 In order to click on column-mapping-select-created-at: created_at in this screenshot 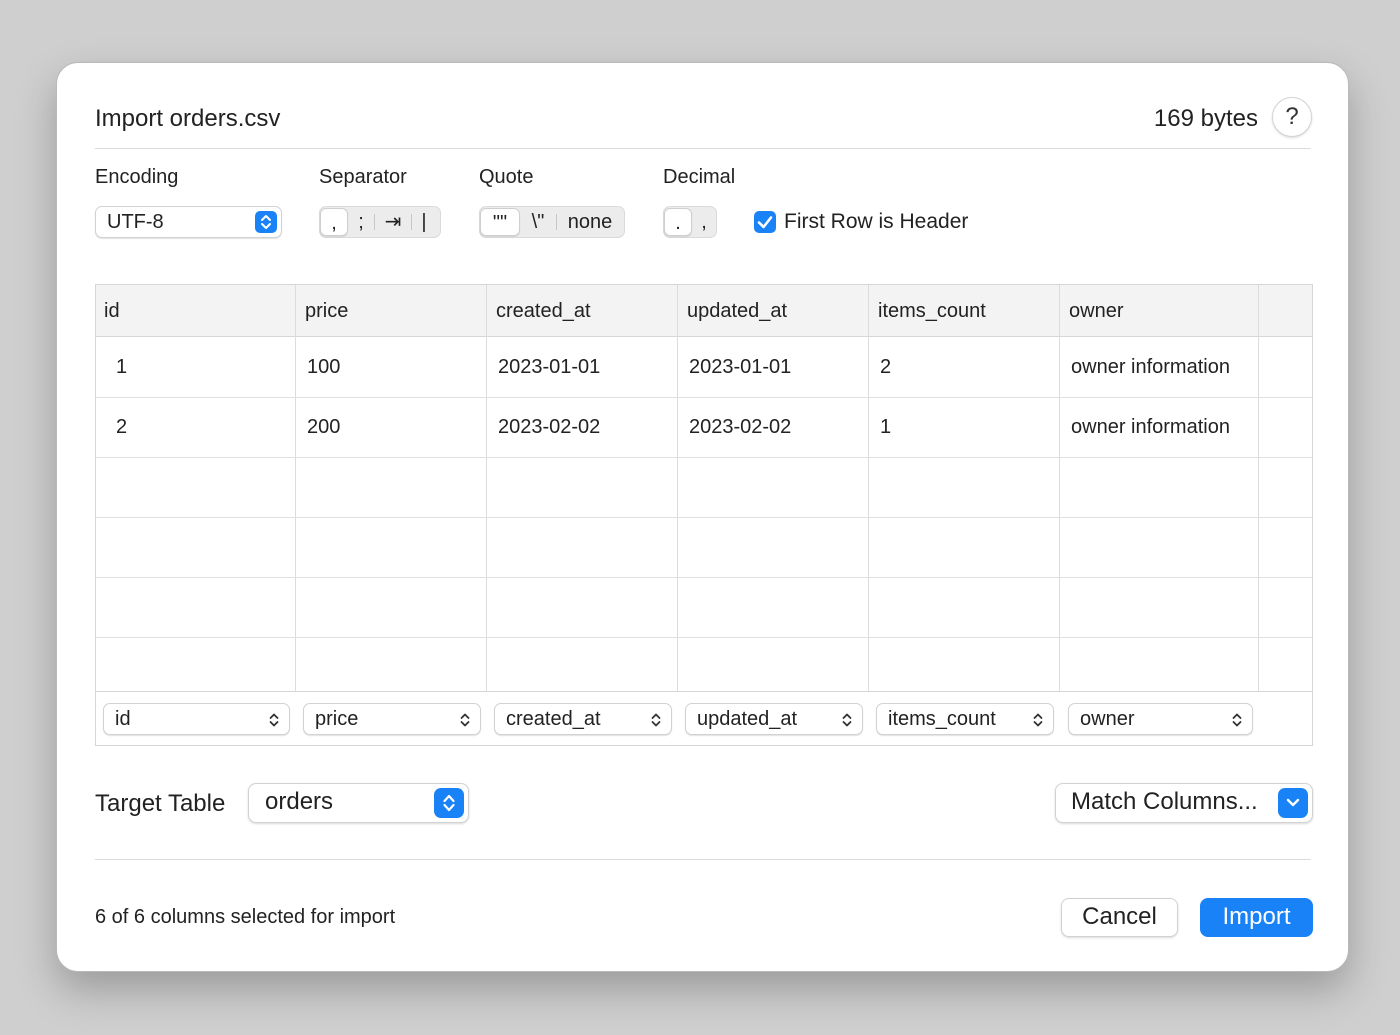, I will do `click(583, 719)`.